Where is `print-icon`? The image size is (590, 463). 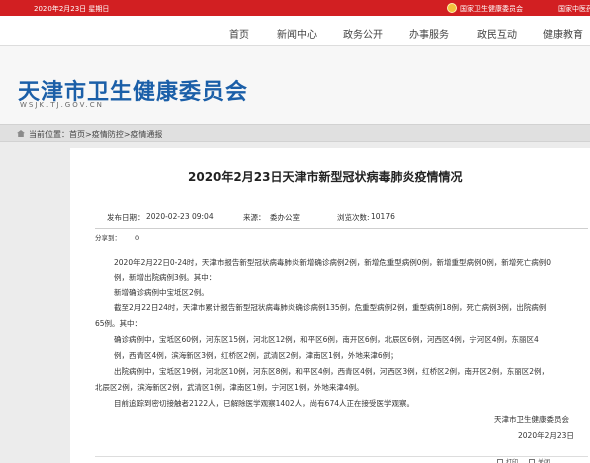 print-icon is located at coordinates (500, 461).